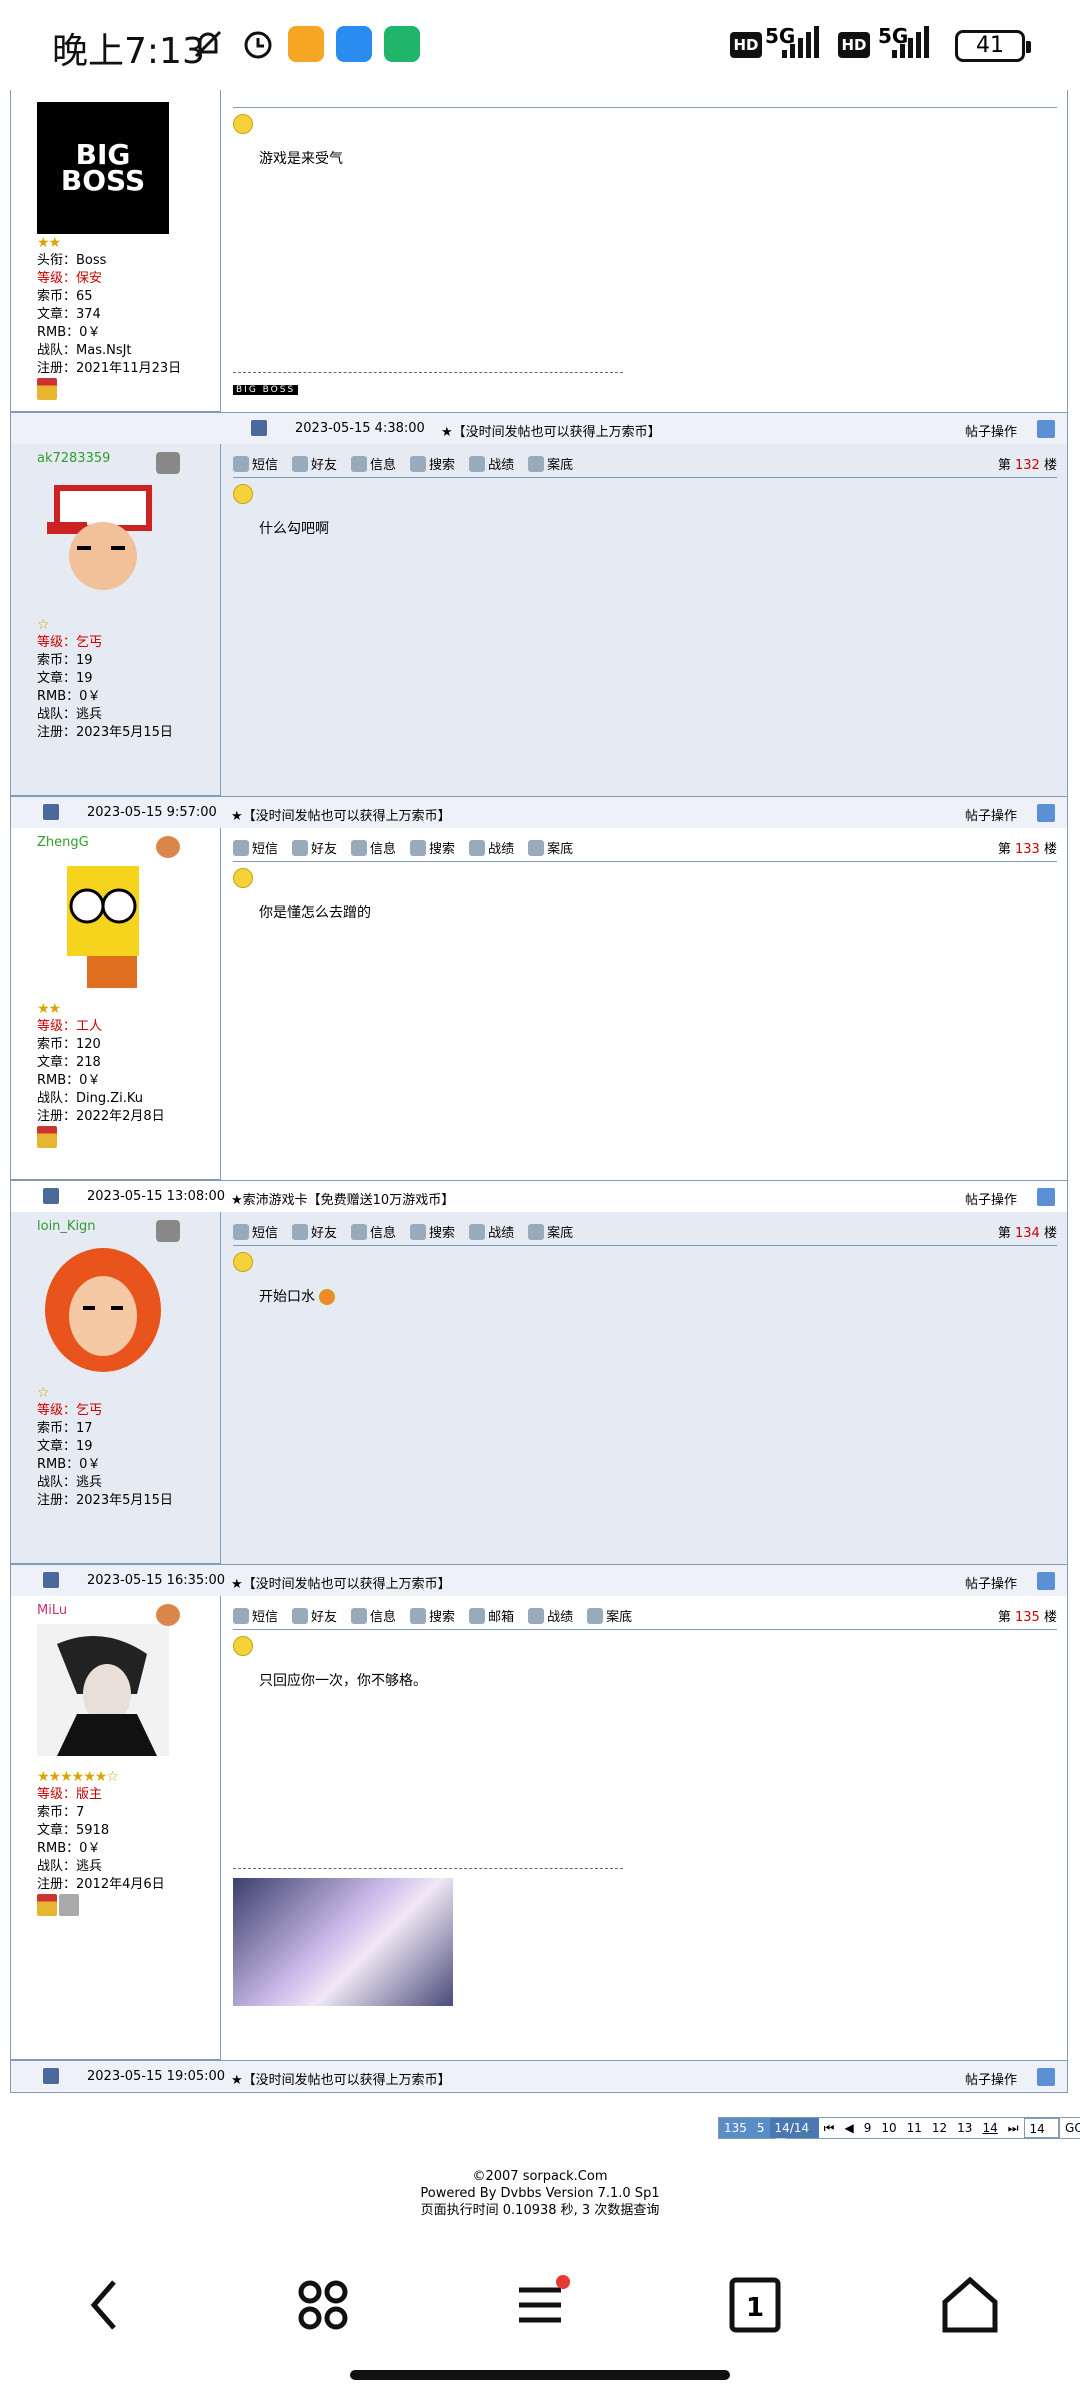 This screenshot has height=2400, width=1080. Describe the element at coordinates (90, 1848) in the screenshot. I see `value-rmb: 0￥` at that location.